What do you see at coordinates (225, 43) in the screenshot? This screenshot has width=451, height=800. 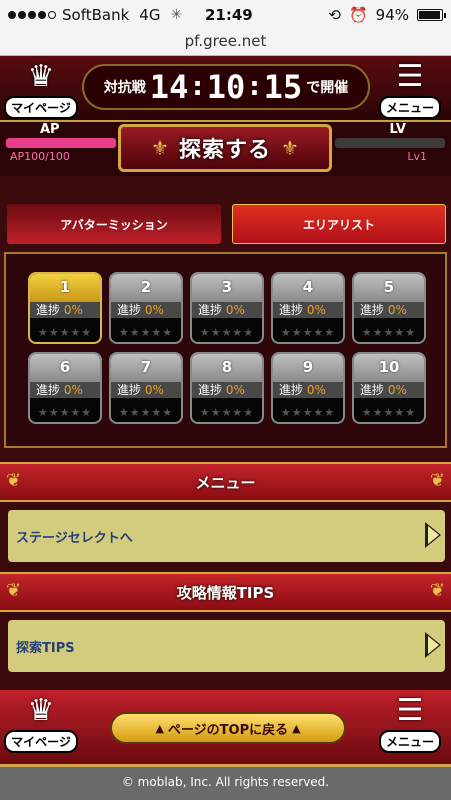 I see `url-bar: pf.gree.net` at bounding box center [225, 43].